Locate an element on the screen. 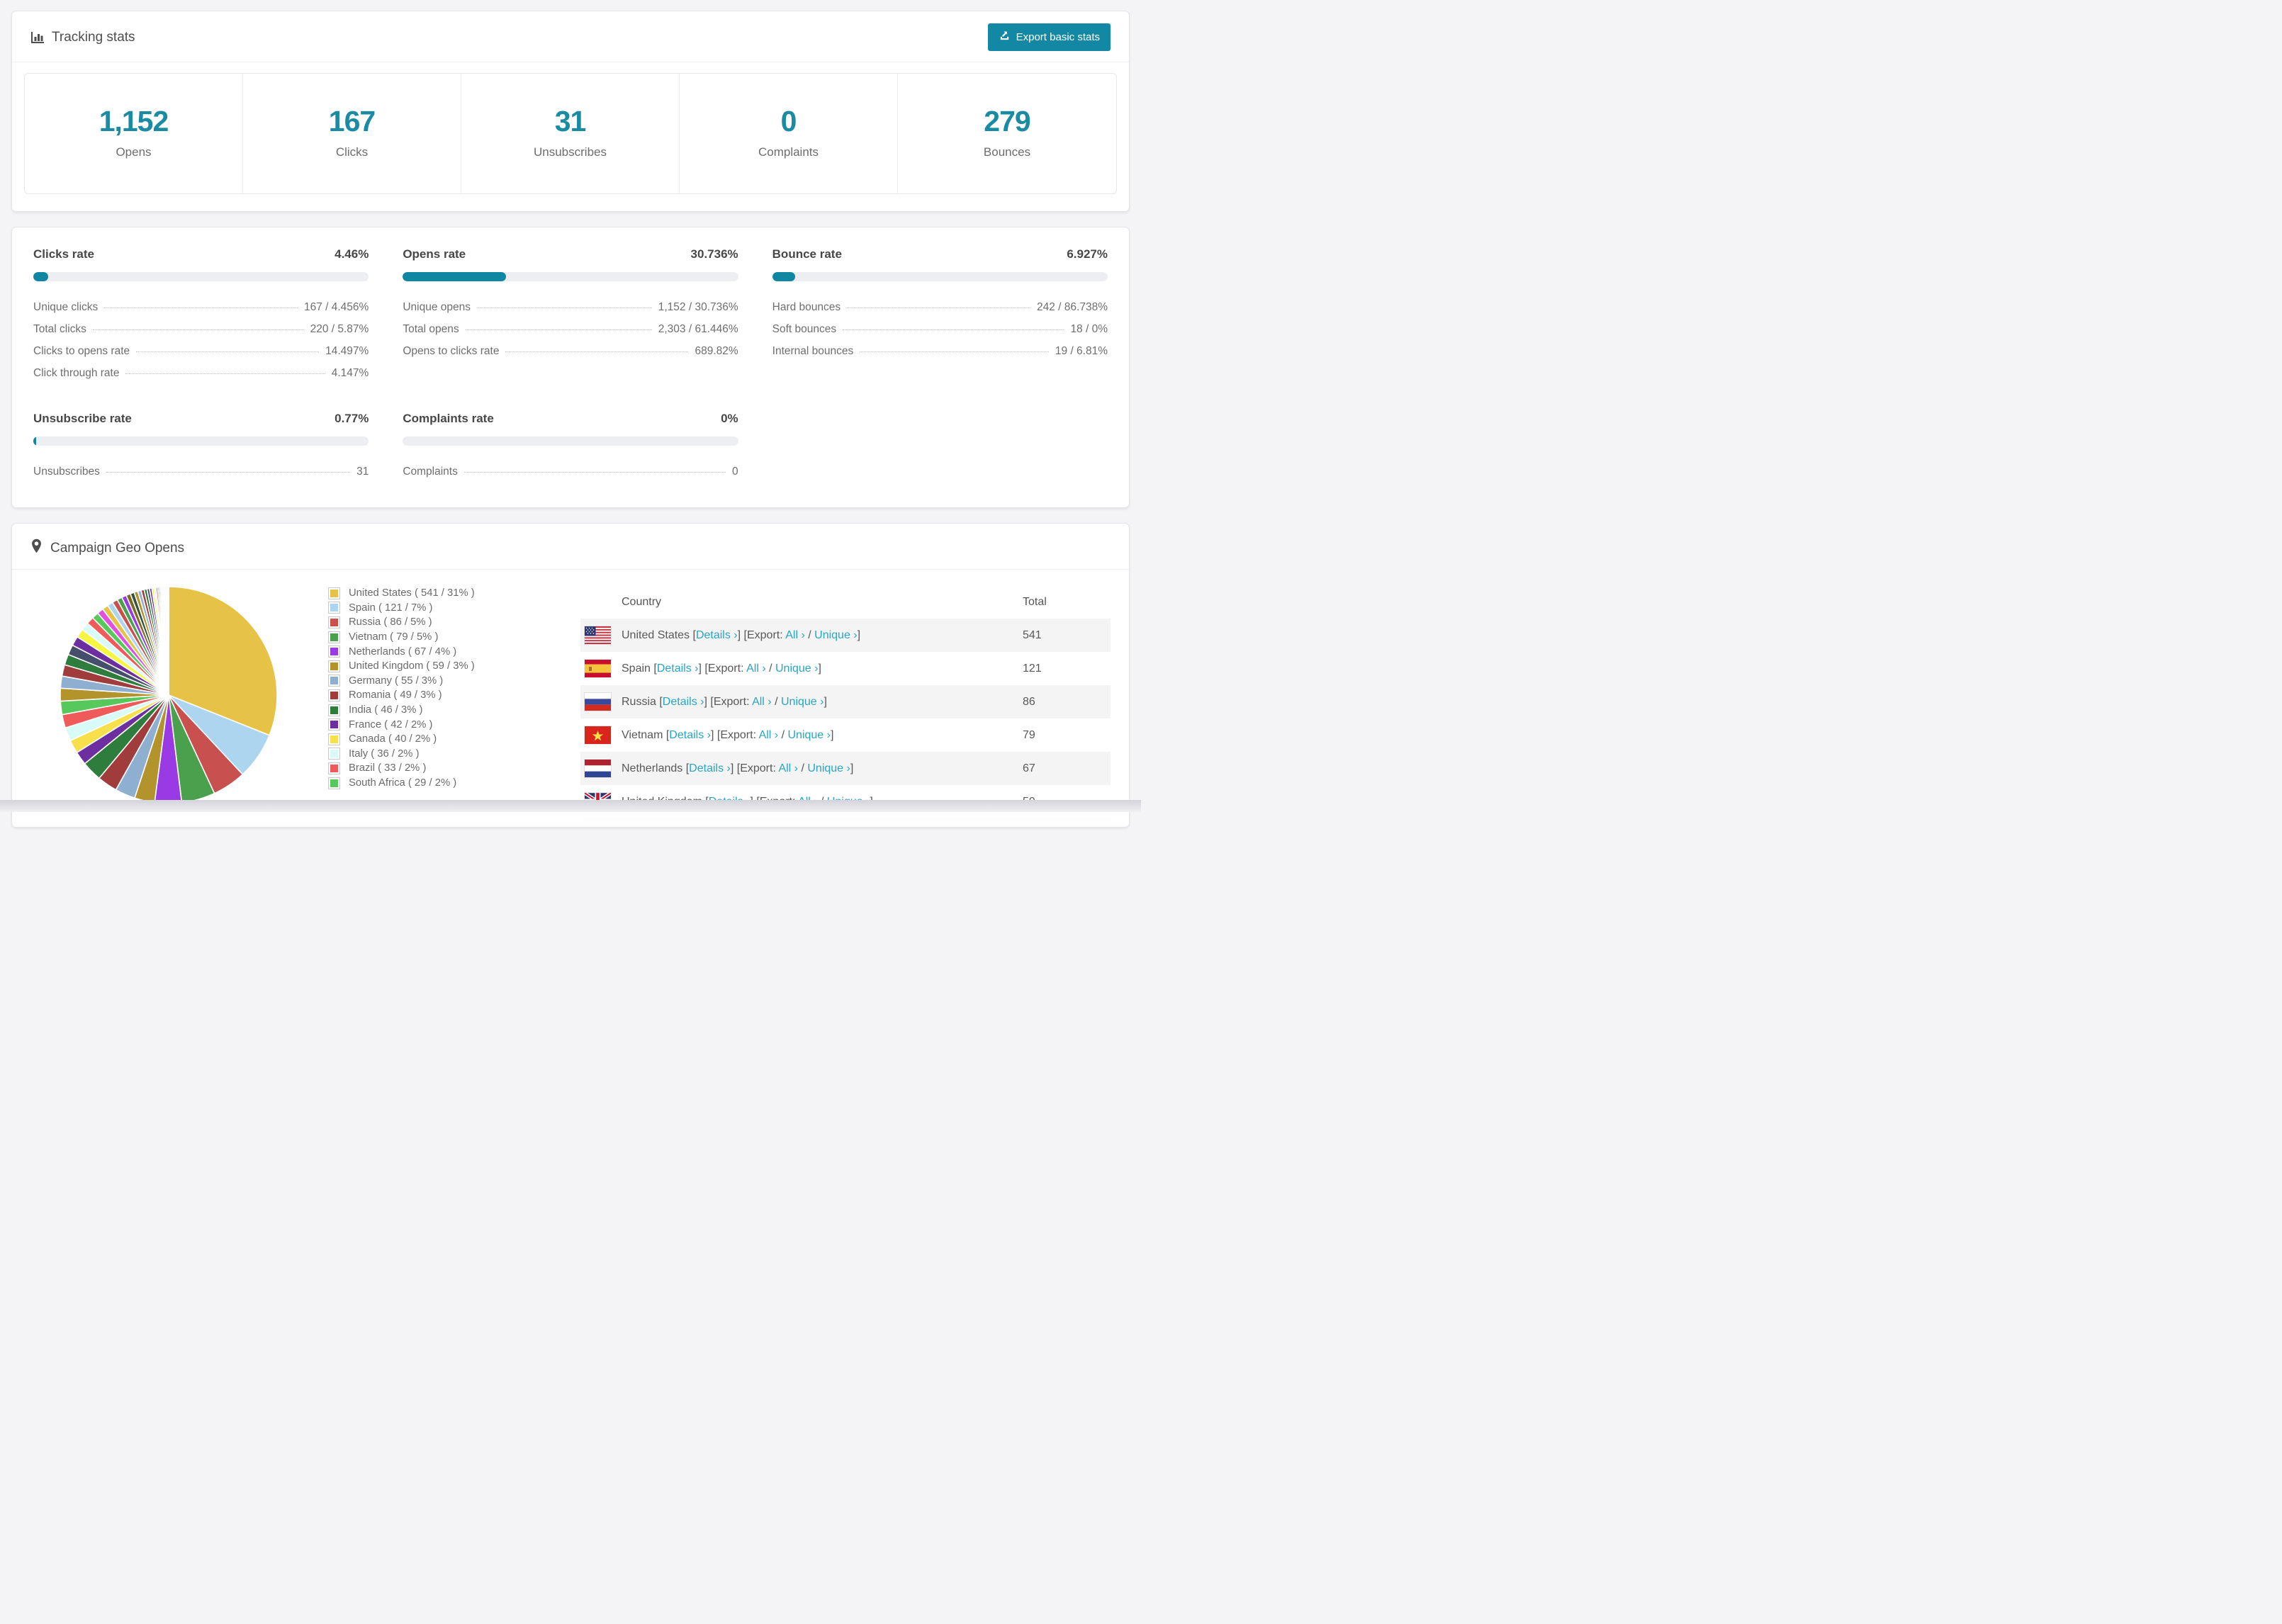 This screenshot has height=1624, width=2282. rate-panel-complaints-rate: Complaints rate 0% Complaints 0 is located at coordinates (570, 448).